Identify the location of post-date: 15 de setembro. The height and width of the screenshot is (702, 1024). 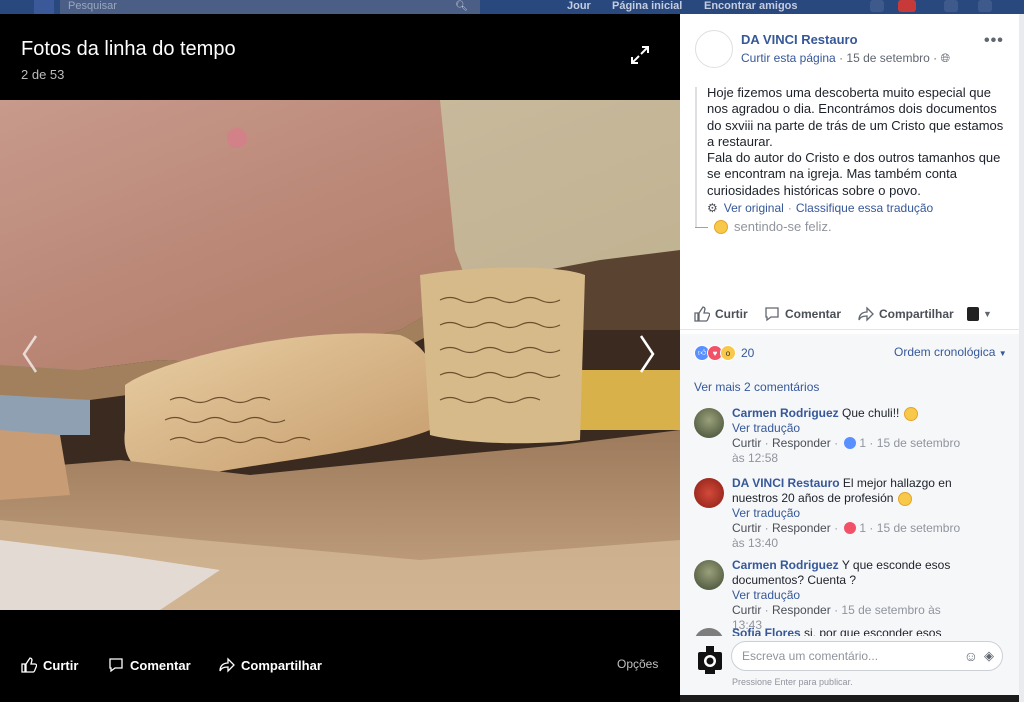
(887, 58).